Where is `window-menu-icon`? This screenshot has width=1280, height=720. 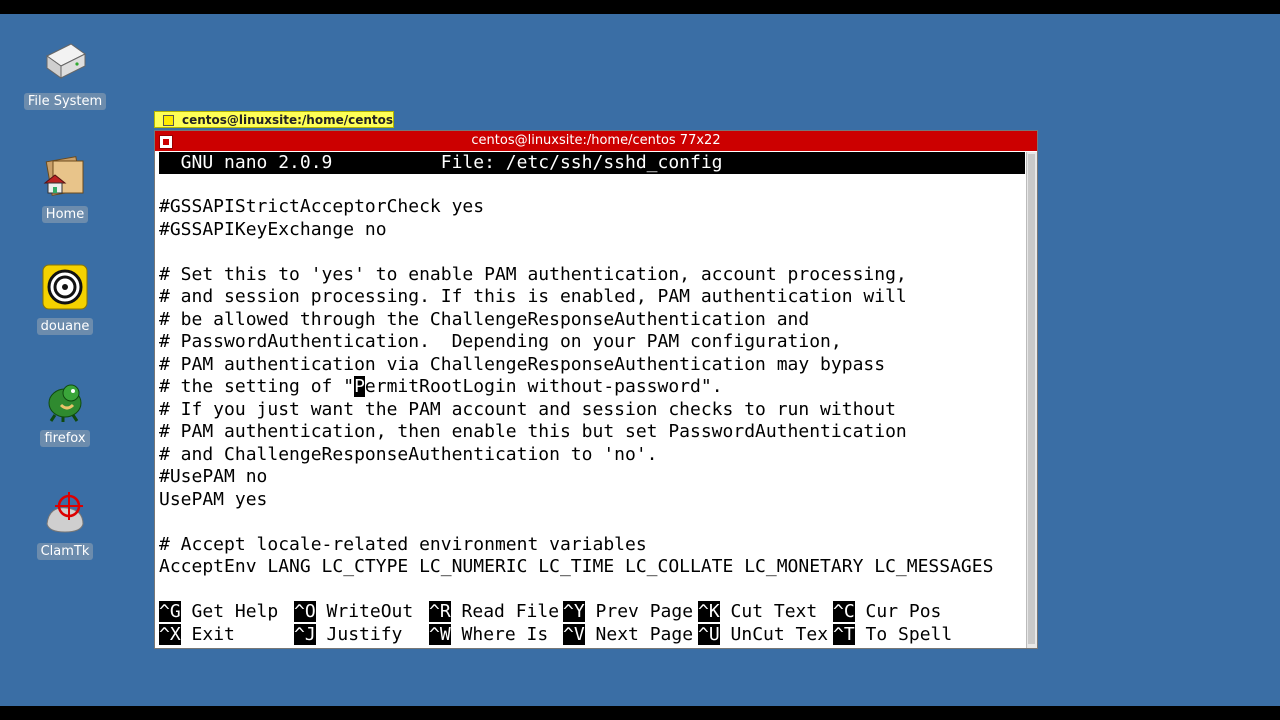 window-menu-icon is located at coordinates (166, 142).